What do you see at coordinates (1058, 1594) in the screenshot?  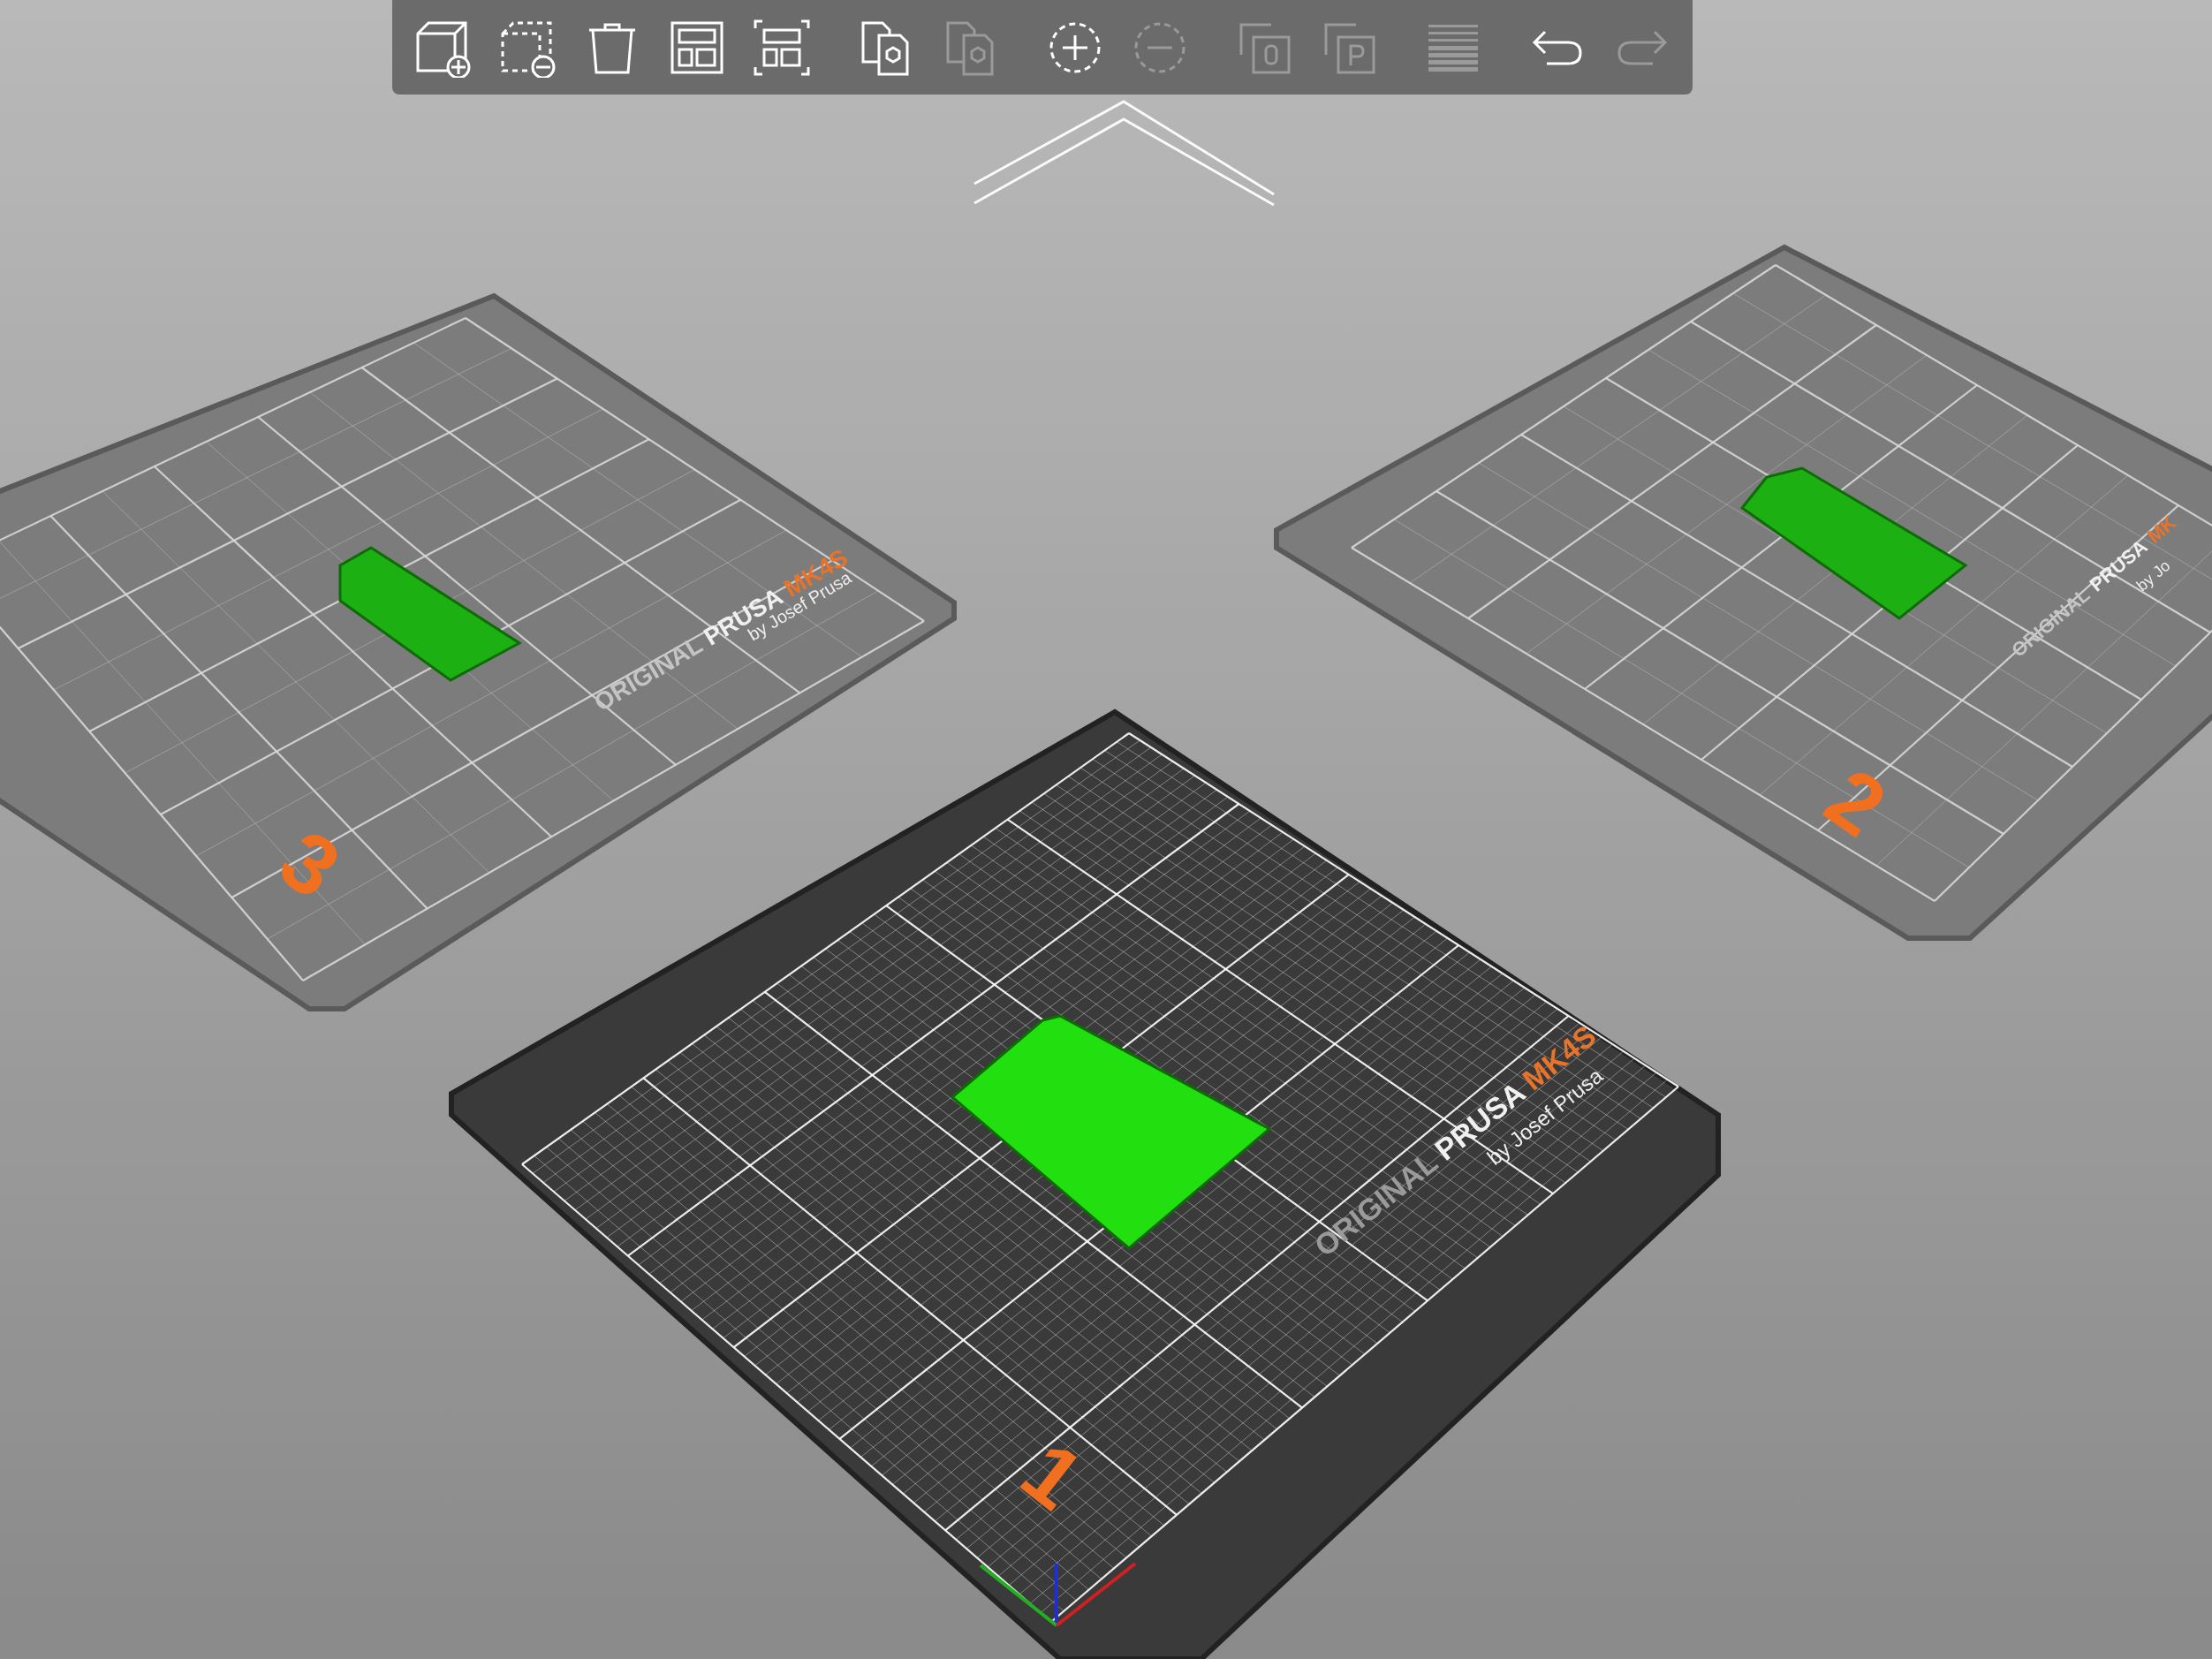 I see `axes-icon` at bounding box center [1058, 1594].